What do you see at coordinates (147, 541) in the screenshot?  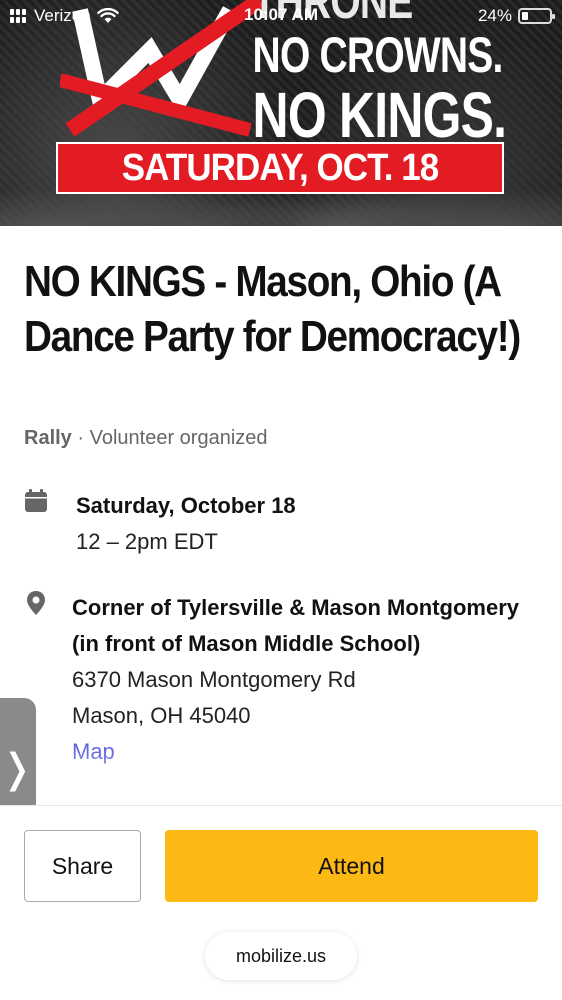 I see `event-time: 12 – 2pm EDT` at bounding box center [147, 541].